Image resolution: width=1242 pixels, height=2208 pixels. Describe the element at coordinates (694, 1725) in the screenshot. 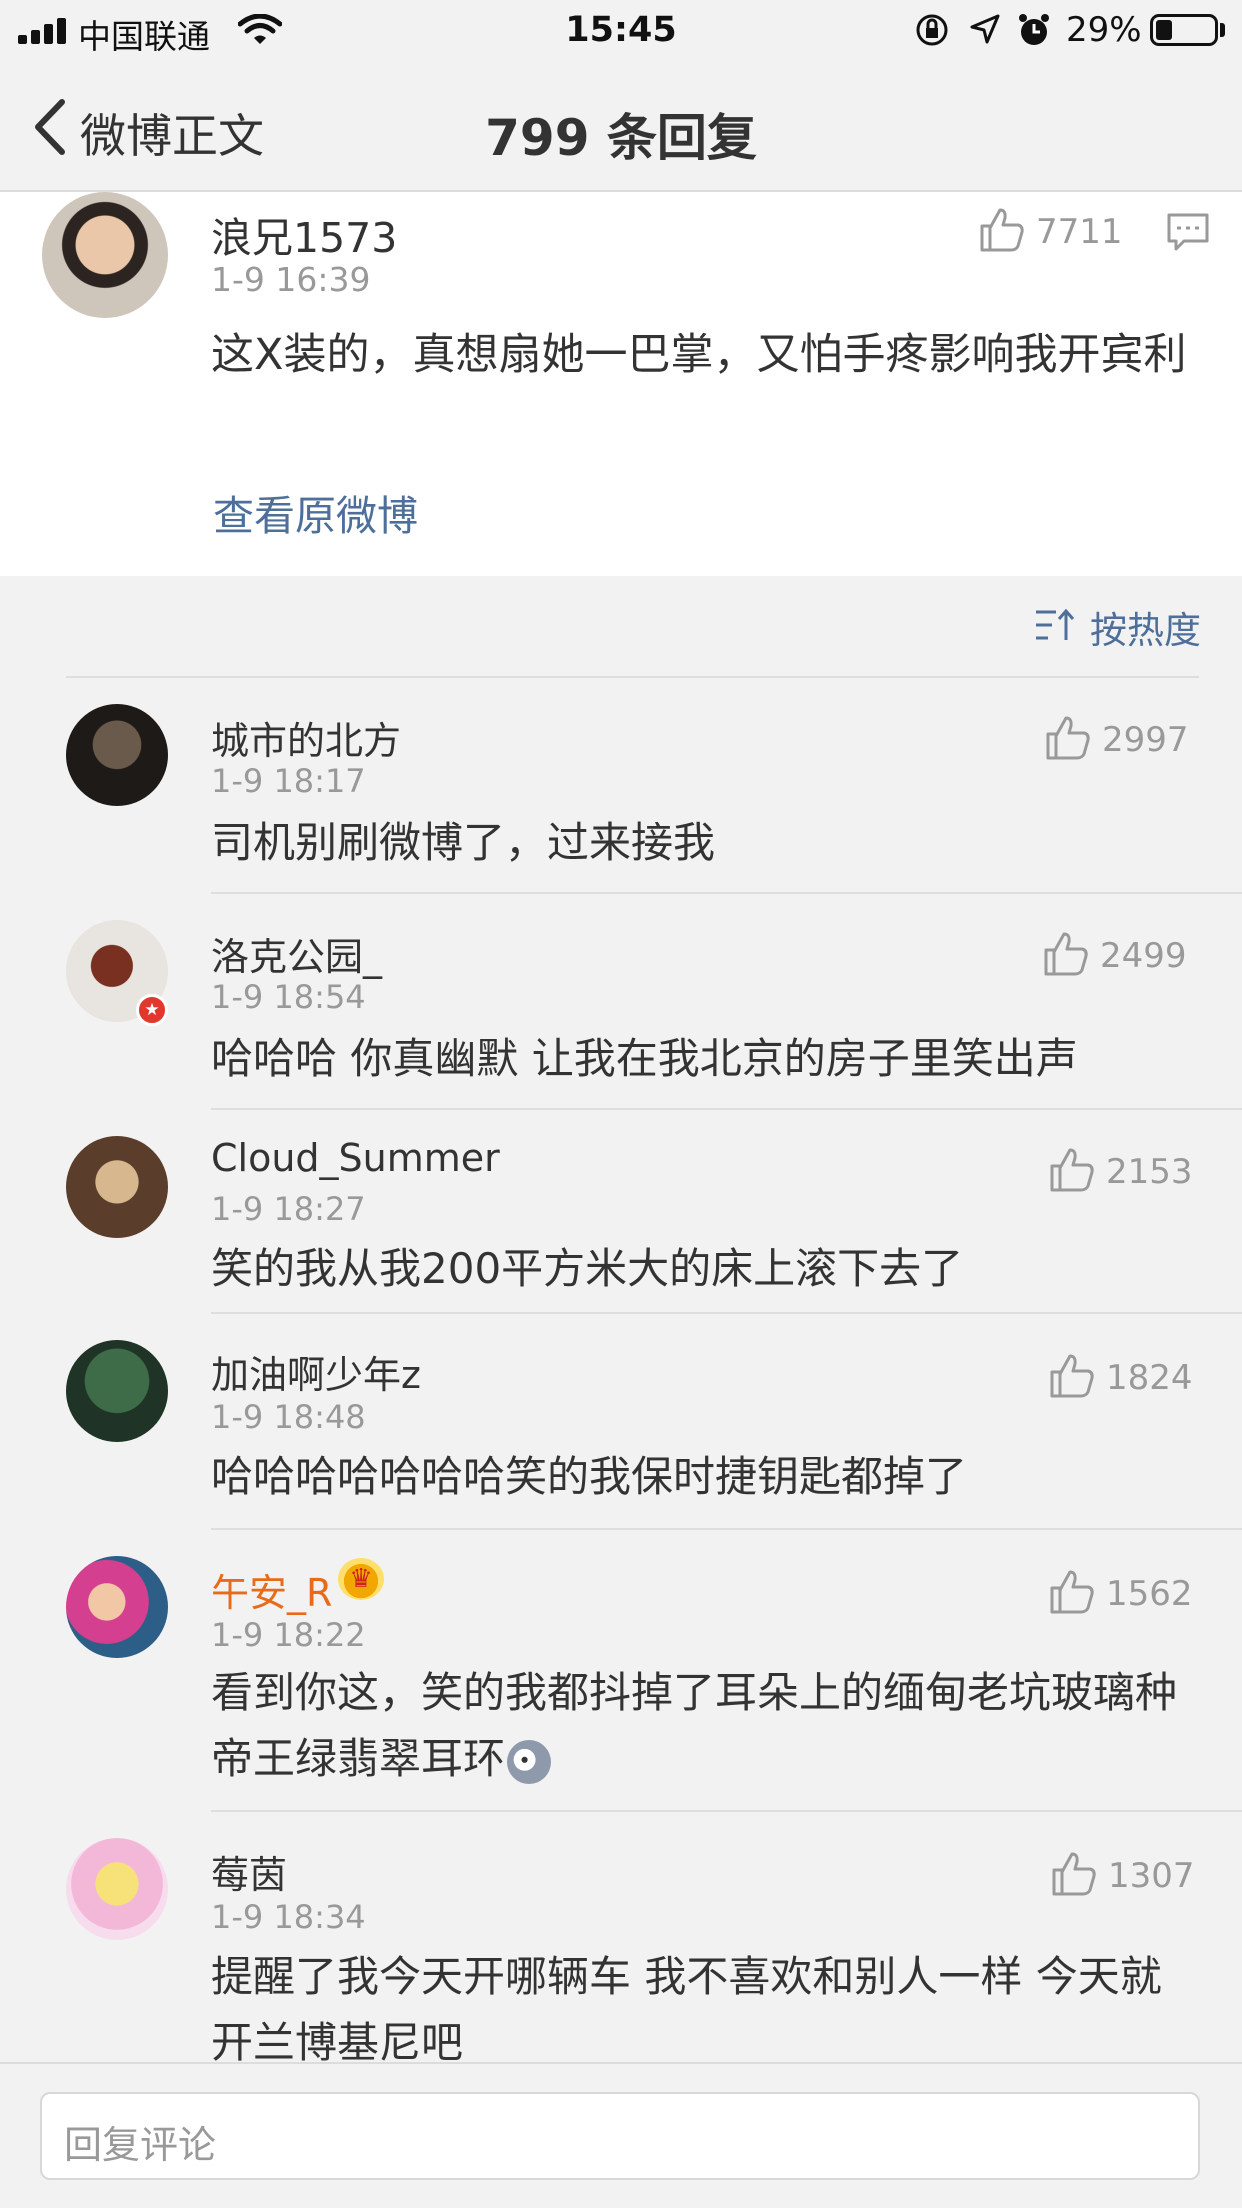

I see `reply-text-content: 看到你这，笑的我都抖掉了耳朵上的缅甸老坑玻璃种帝王绿翡翠耳环` at that location.